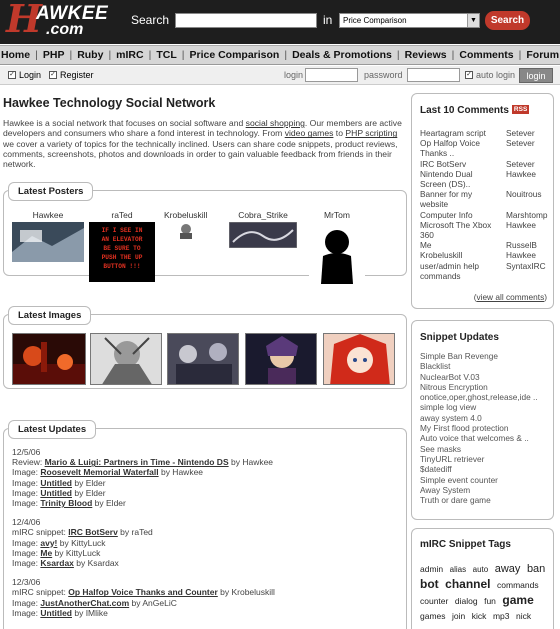 The image size is (560, 629). What do you see at coordinates (486, 55) in the screenshot?
I see `nav-item-comments: Comments` at bounding box center [486, 55].